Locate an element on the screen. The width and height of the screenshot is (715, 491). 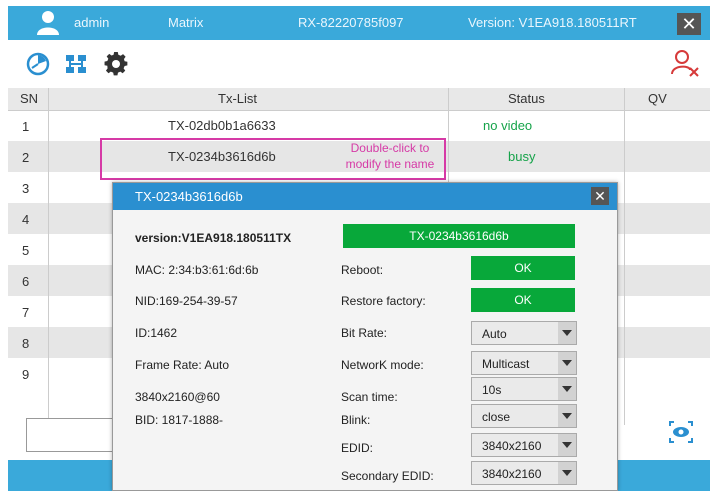
mac-label: MAC: 2:34:b3:61:6d:6b is located at coordinates (197, 270).